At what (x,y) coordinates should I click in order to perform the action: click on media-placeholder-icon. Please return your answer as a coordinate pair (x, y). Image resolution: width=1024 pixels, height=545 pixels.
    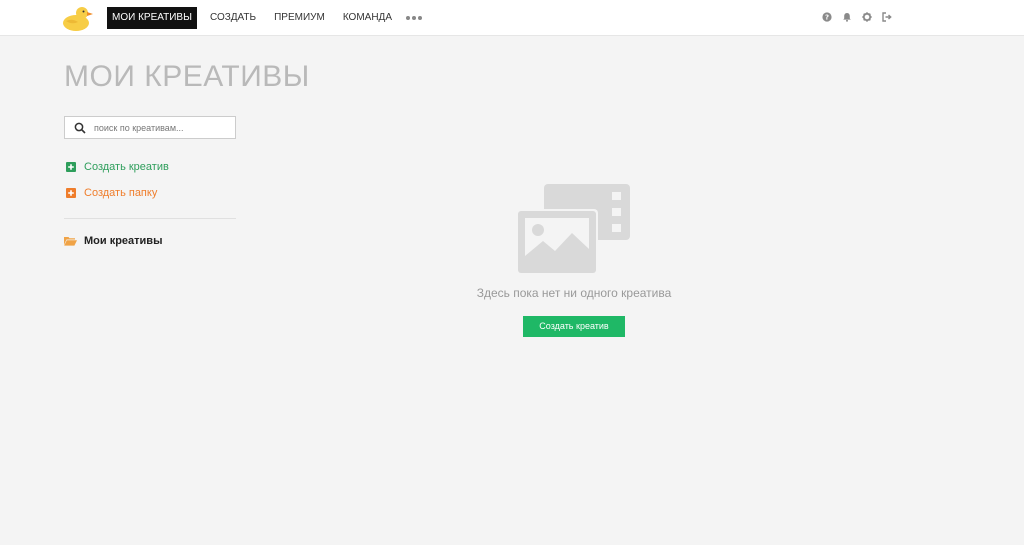
    Looking at the image, I should click on (573, 228).